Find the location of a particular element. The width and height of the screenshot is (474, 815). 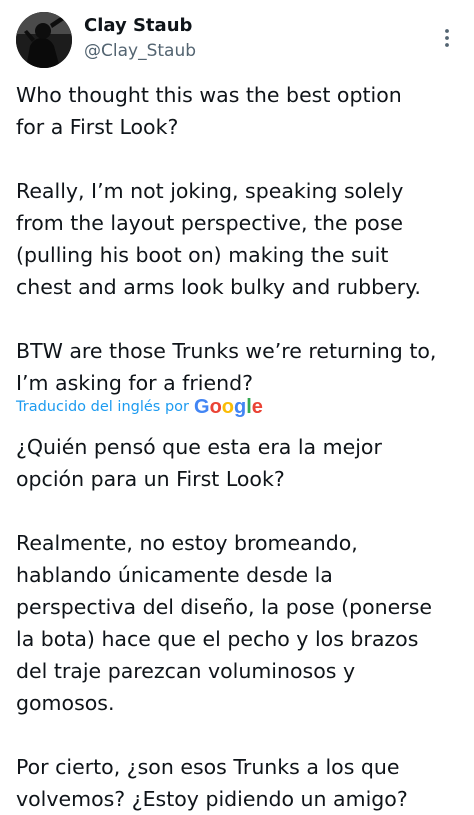

author-names: Clay Staub @Clay_Staub is located at coordinates (140, 38).